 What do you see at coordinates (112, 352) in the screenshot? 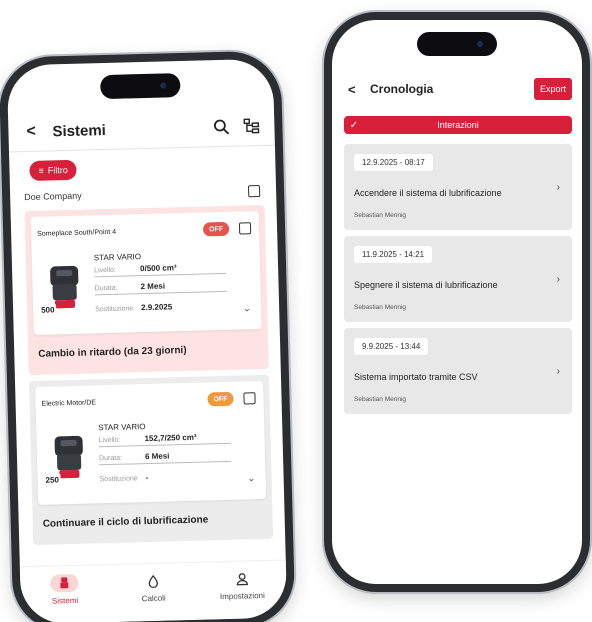
I see `status-message: Cambio in ritardo (da 23 giorni)` at bounding box center [112, 352].